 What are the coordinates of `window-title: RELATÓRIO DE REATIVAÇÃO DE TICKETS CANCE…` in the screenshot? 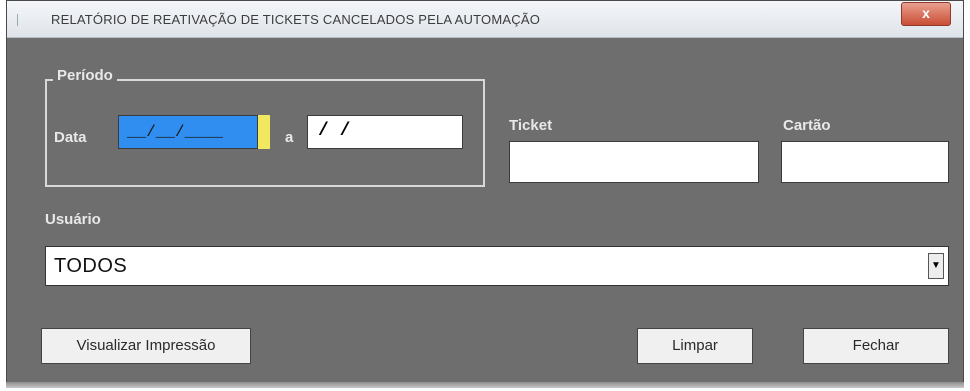 It's located at (296, 19).